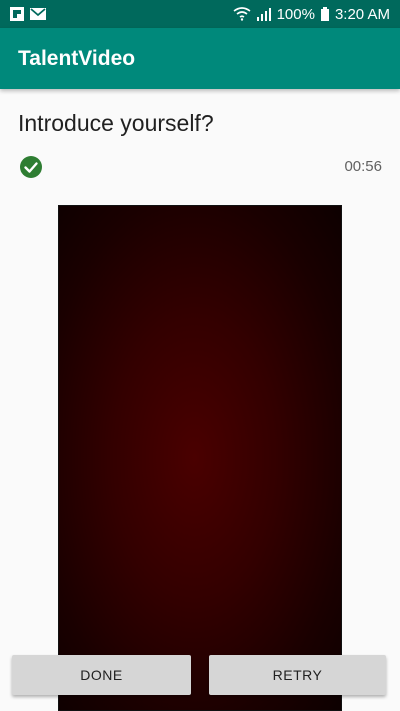  I want to click on signal-icon, so click(263, 14).